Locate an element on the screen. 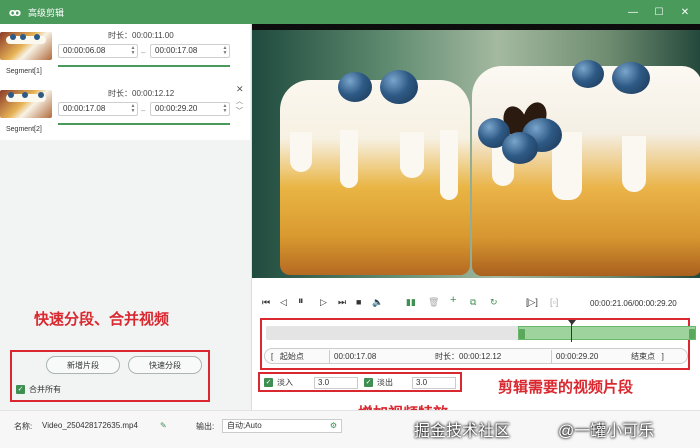 The height and width of the screenshot is (448, 700). minimize-icon: — is located at coordinates (633, 12).